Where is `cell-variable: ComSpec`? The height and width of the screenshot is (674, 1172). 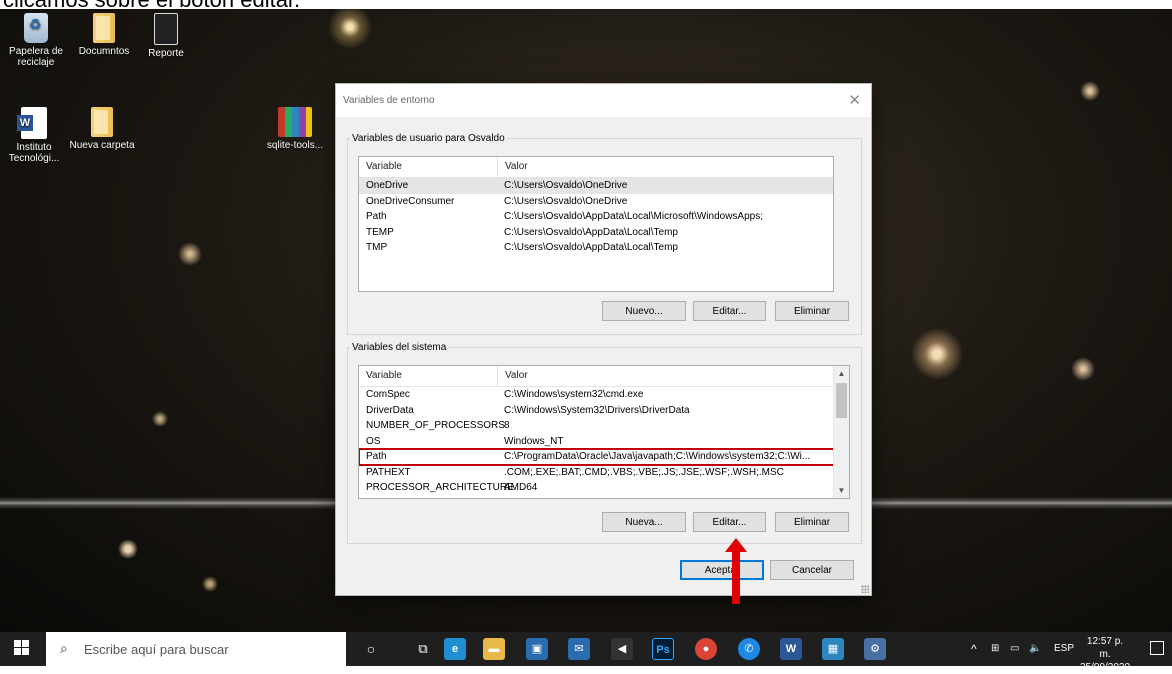
cell-variable: ComSpec is located at coordinates (388, 394).